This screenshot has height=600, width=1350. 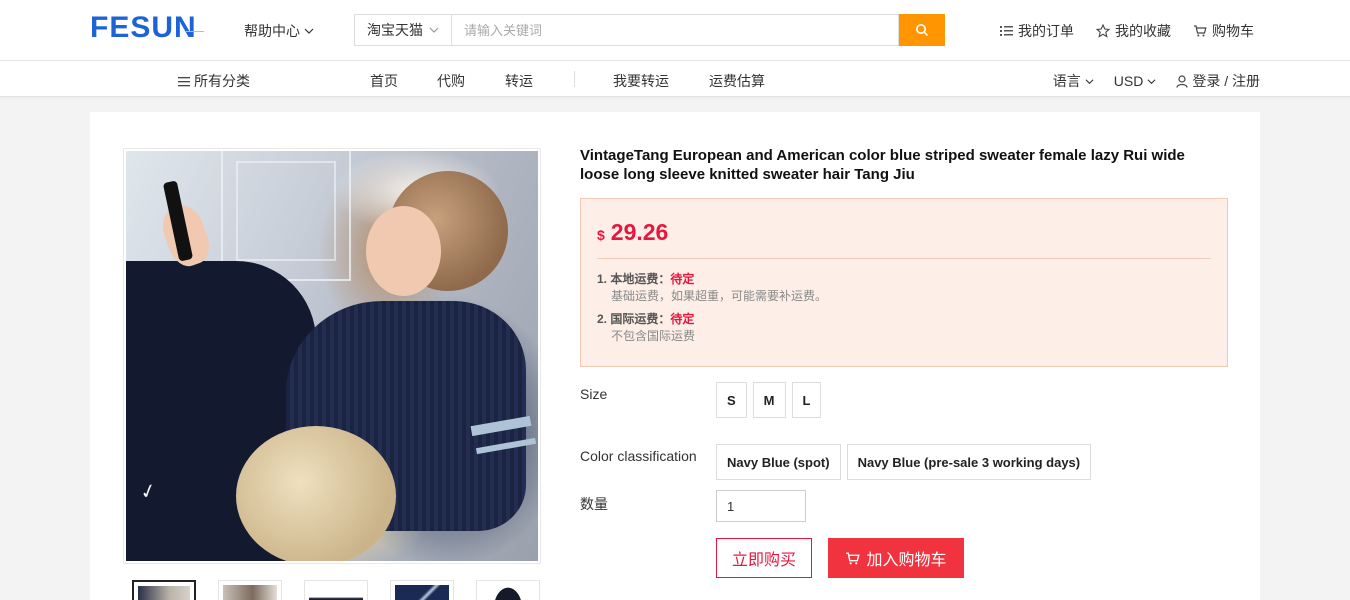 What do you see at coordinates (601, 235) in the screenshot?
I see `price-currency: $` at bounding box center [601, 235].